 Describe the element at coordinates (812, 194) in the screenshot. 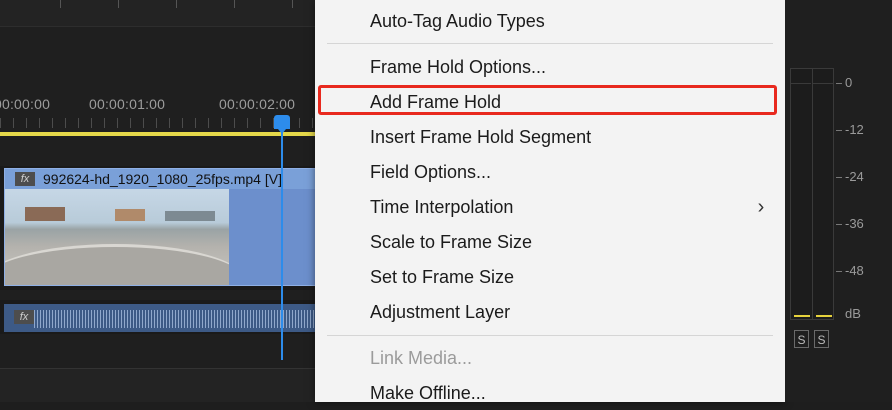

I see `audio-meter` at that location.